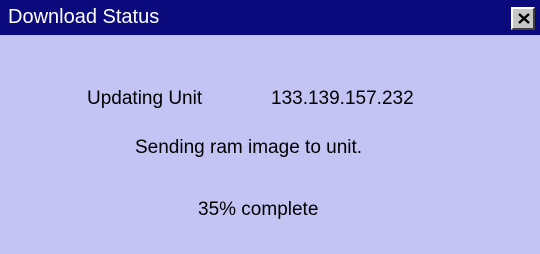 Image resolution: width=540 pixels, height=254 pixels. Describe the element at coordinates (84, 17) in the screenshot. I see `dialog-title: Download Status` at that location.